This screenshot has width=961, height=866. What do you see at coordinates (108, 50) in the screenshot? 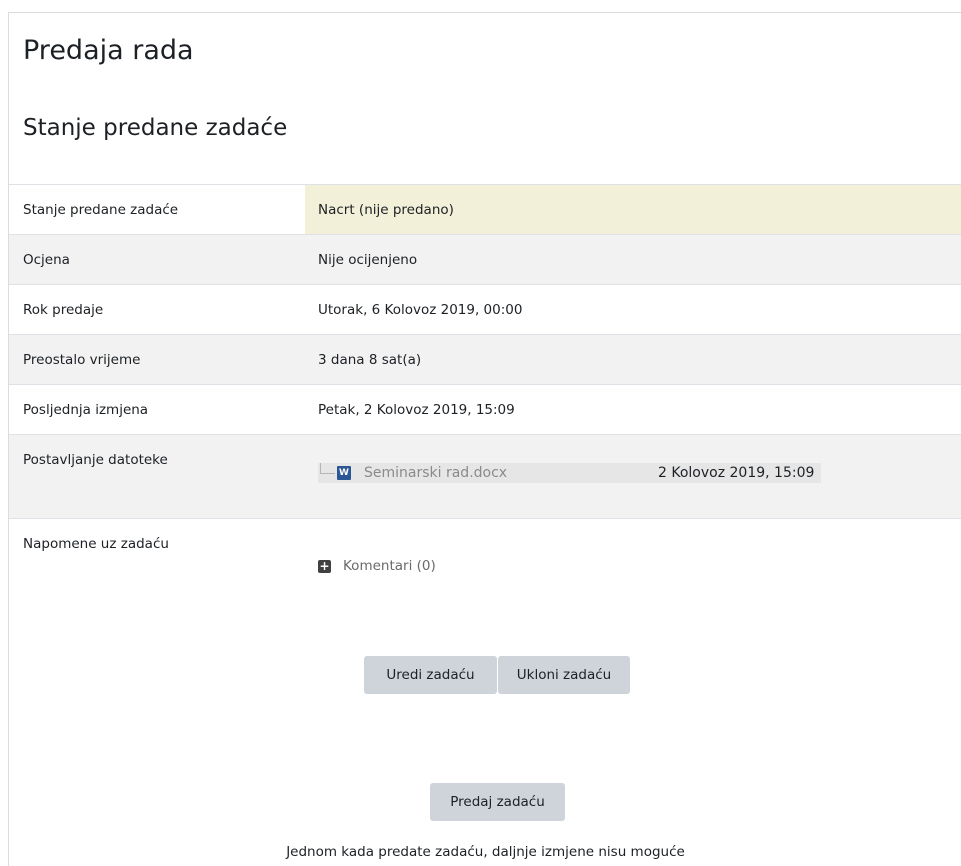
I see `page-title: Predaja rada` at bounding box center [108, 50].